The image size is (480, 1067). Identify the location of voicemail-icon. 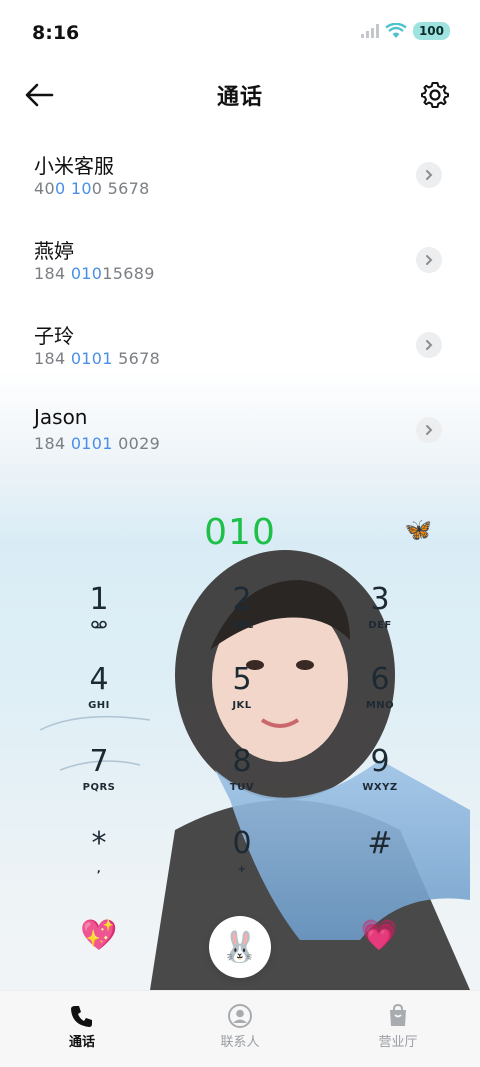
(99, 624).